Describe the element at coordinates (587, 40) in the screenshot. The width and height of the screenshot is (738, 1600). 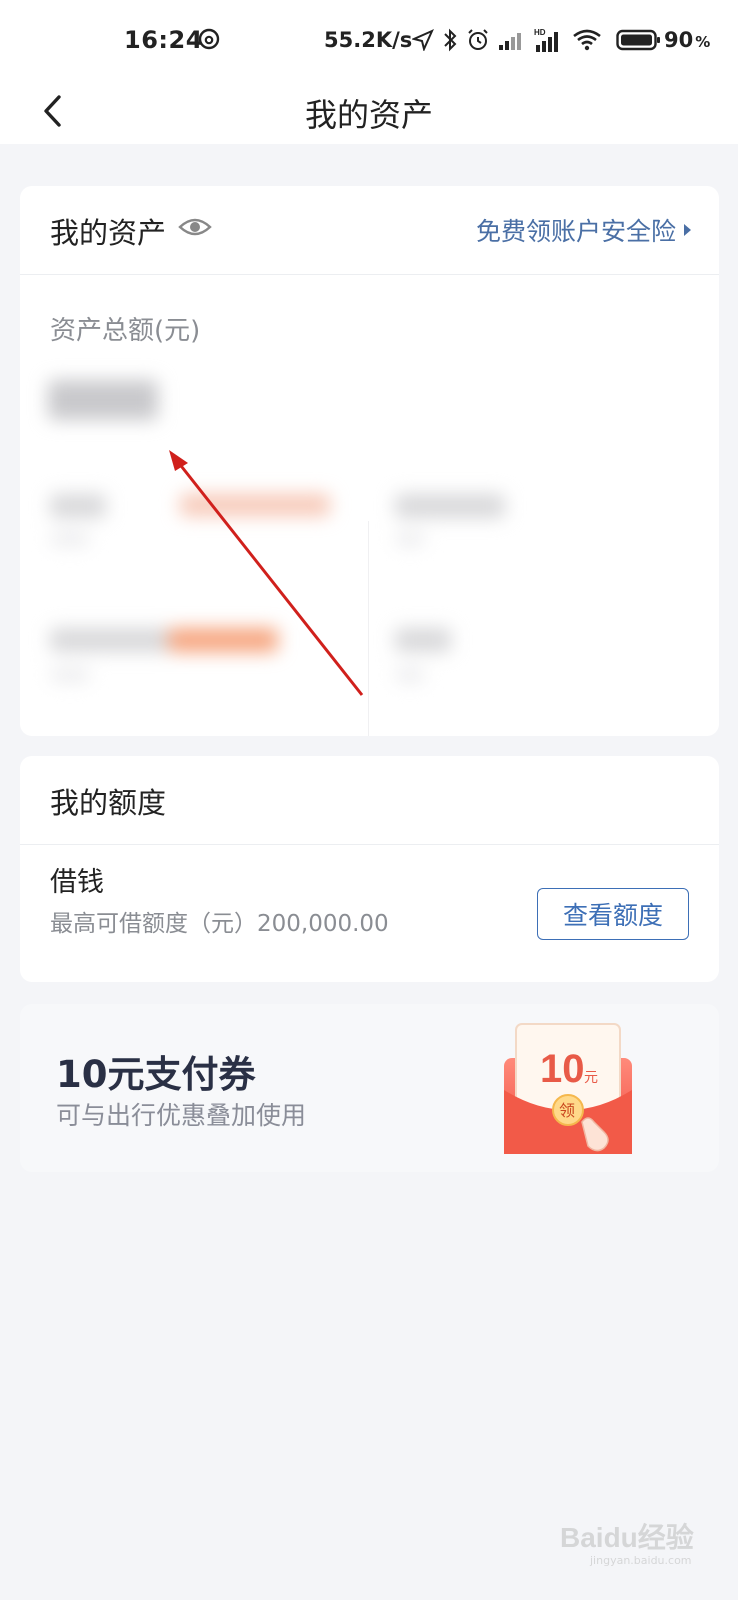
I see `wifi-icon` at that location.